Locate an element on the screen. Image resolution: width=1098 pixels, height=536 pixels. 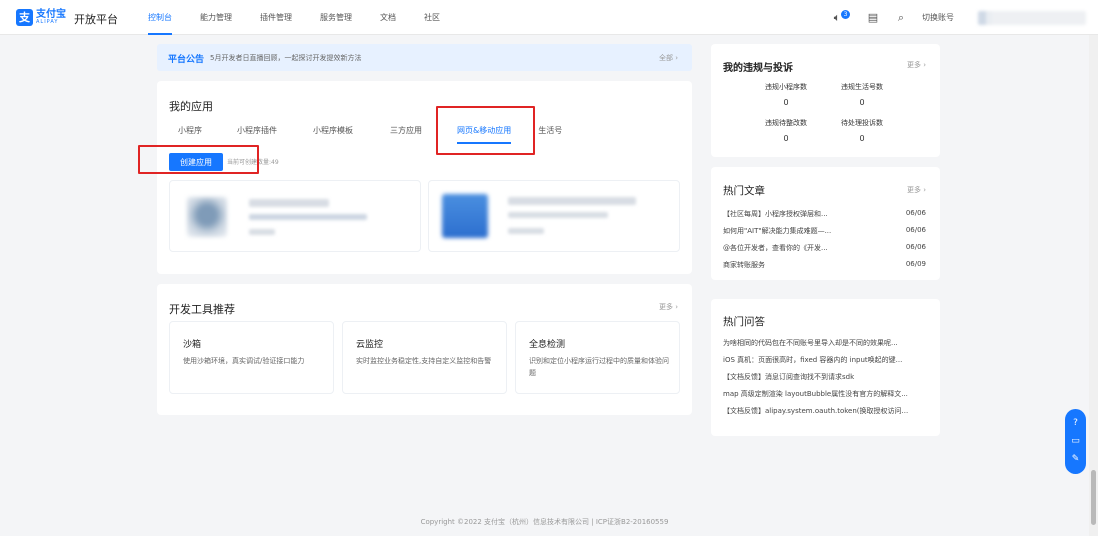
tab-life-account: 生活号 is located at coordinates (550, 134).